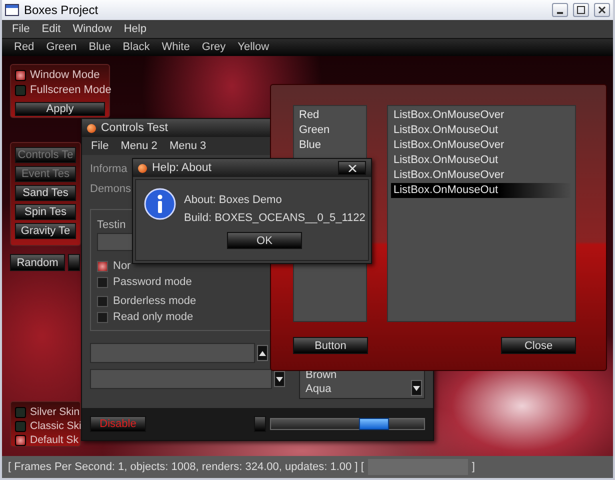 Image resolution: width=615 pixels, height=480 pixels. What do you see at coordinates (186, 467) in the screenshot?
I see `status-text: [ Frames Per Second: 1, objects: 1008, renders: 324.00, updates: 1.00 ] [` at bounding box center [186, 467].